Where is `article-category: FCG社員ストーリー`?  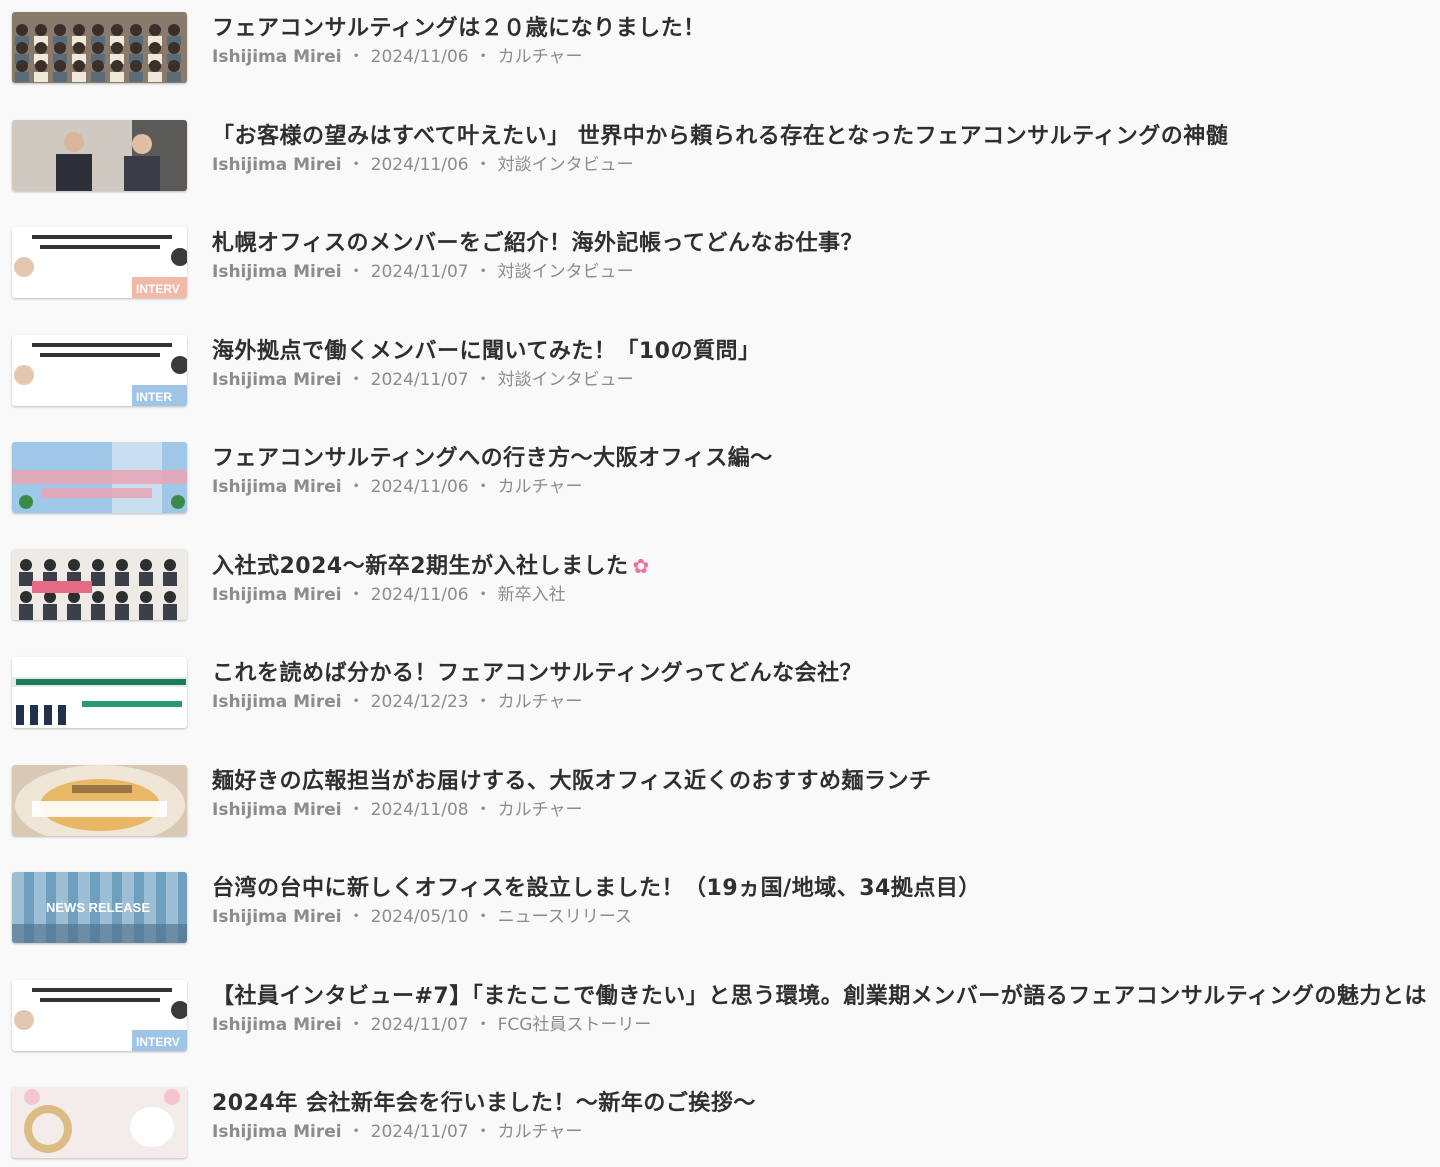
article-category: FCG社員ストーリー is located at coordinates (575, 1025).